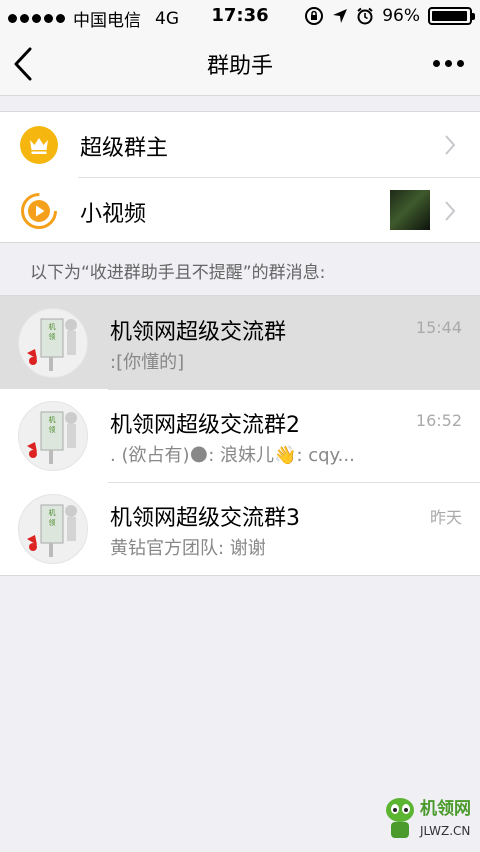 This screenshot has width=480, height=852. I want to click on chat-preview: :[你懂的], so click(147, 362).